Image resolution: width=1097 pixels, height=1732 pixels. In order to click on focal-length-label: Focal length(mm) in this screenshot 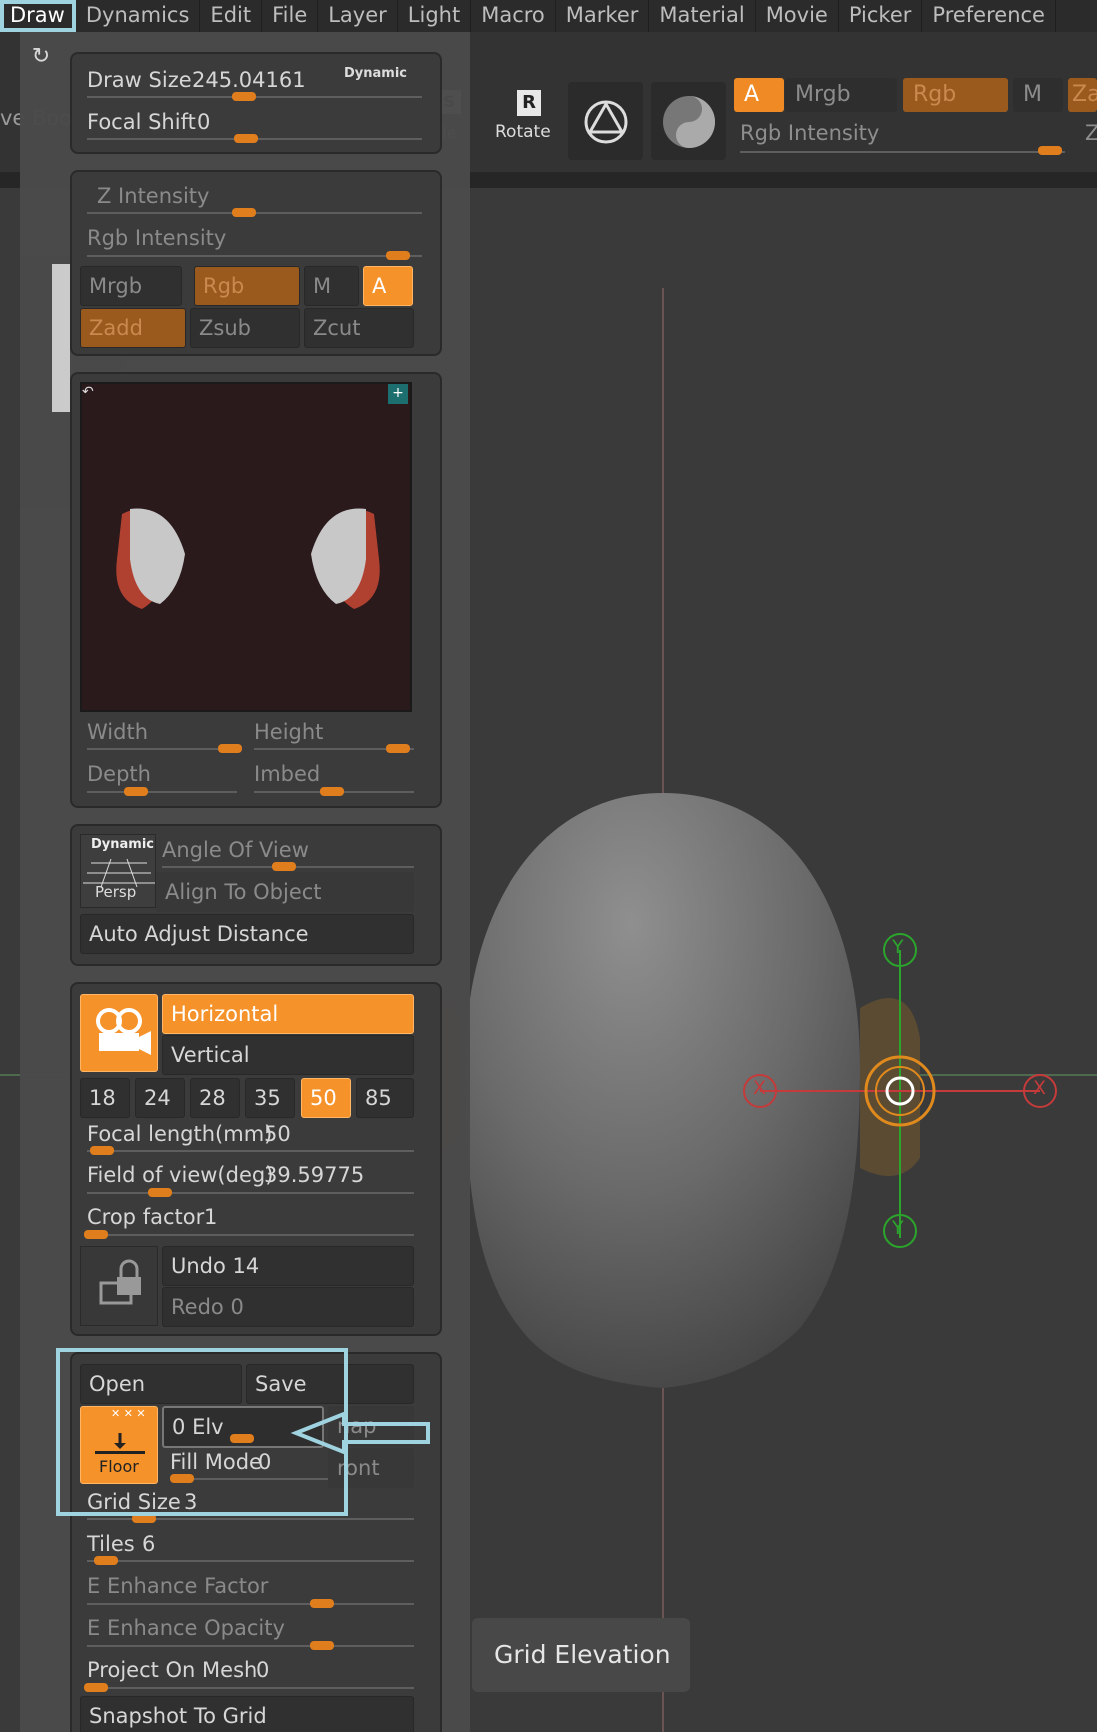, I will do `click(180, 1134)`.